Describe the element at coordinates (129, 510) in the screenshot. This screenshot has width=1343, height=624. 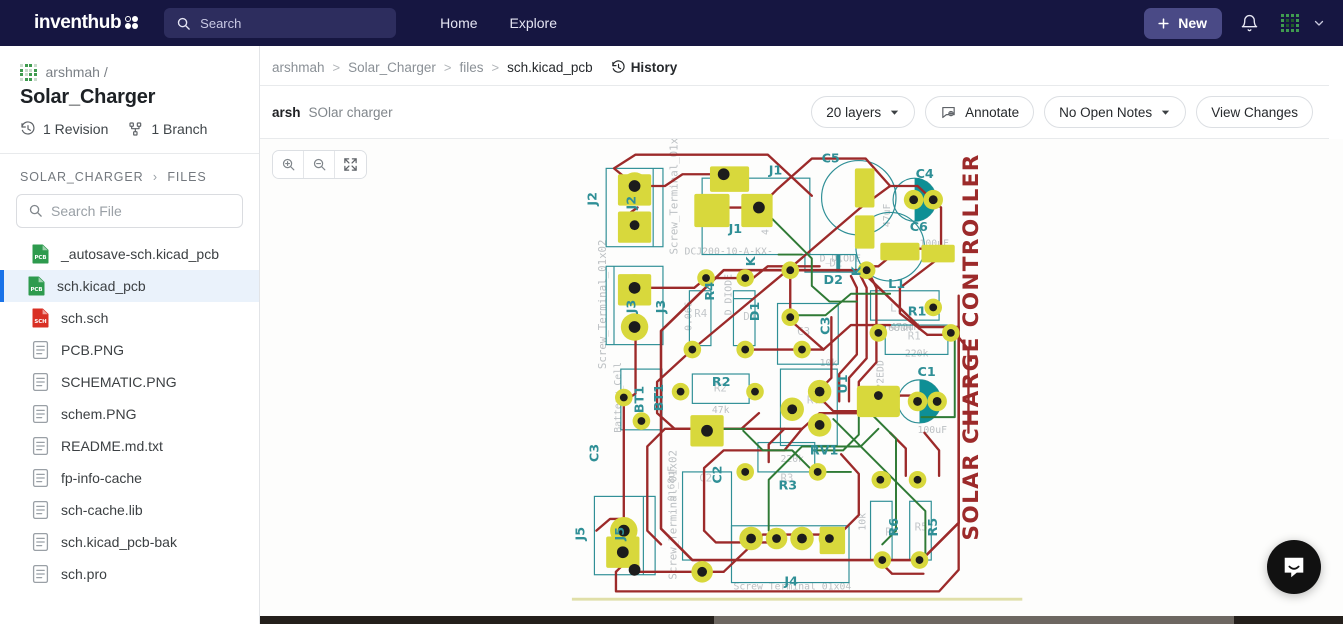
I see `file-list-item: sch-cache.lib` at that location.